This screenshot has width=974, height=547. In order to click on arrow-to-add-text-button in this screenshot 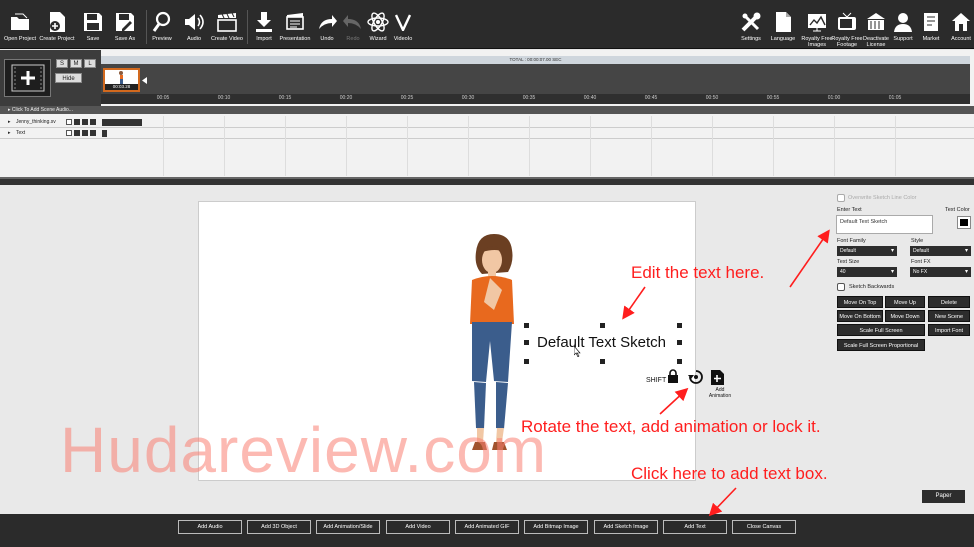, I will do `click(722, 502)`.